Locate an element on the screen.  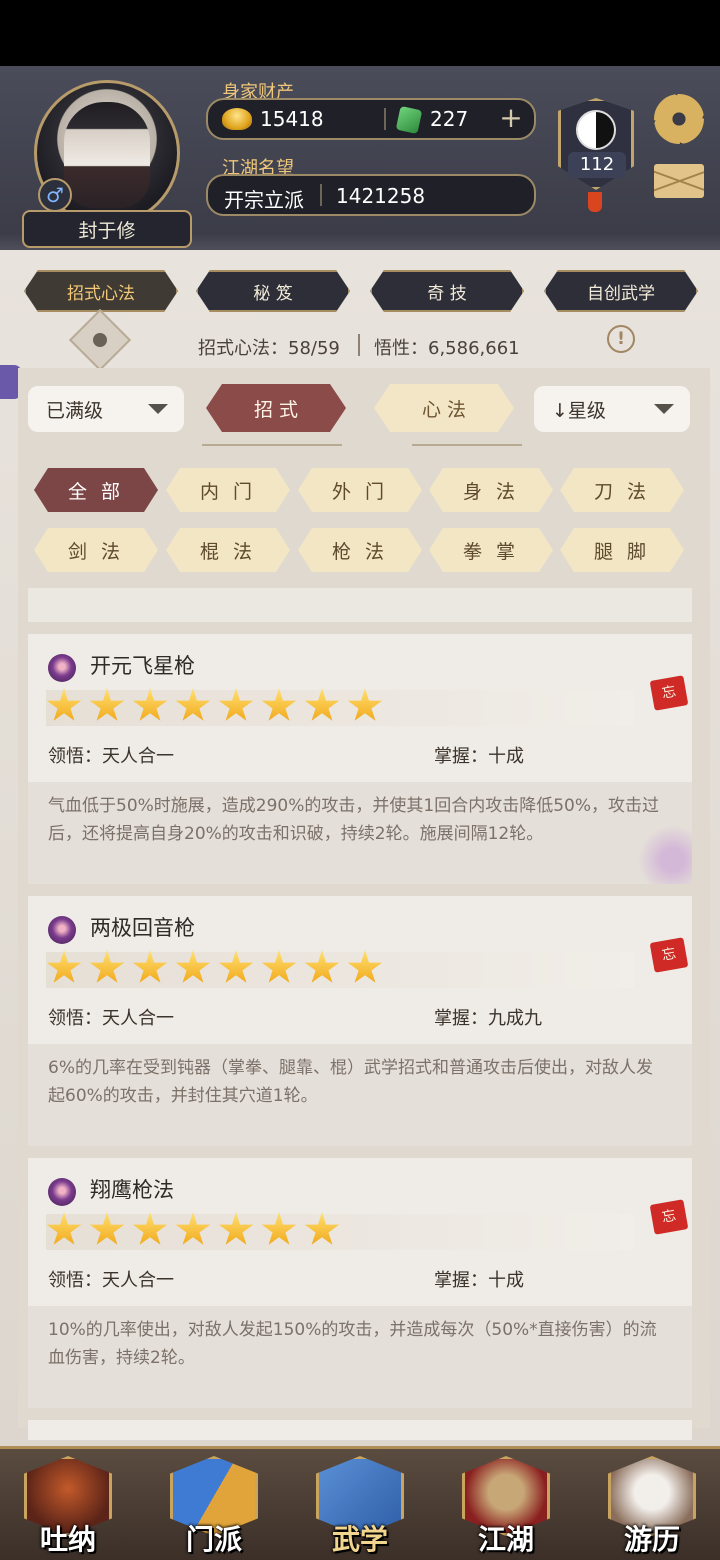
nav-label: 武学 is located at coordinates (359, 1539).